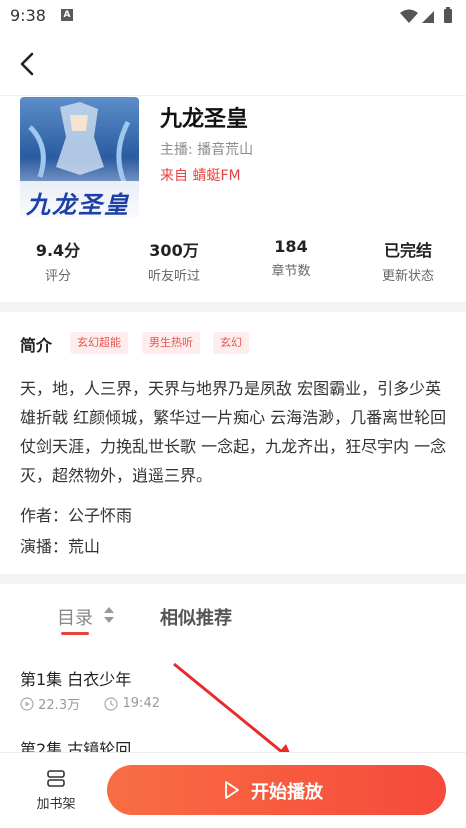  What do you see at coordinates (76, 515) in the screenshot?
I see `author-credit: 作者：公子怀雨` at bounding box center [76, 515].